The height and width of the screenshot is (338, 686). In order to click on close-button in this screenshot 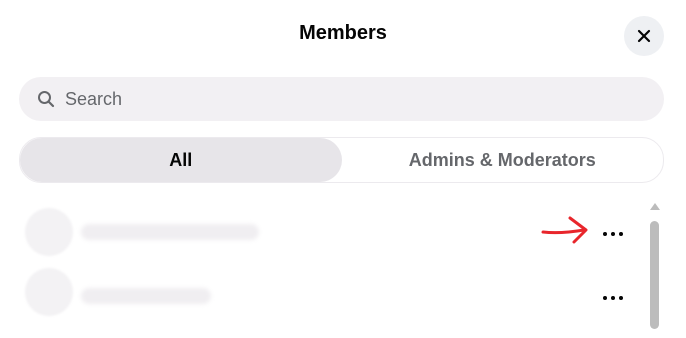, I will do `click(644, 36)`.